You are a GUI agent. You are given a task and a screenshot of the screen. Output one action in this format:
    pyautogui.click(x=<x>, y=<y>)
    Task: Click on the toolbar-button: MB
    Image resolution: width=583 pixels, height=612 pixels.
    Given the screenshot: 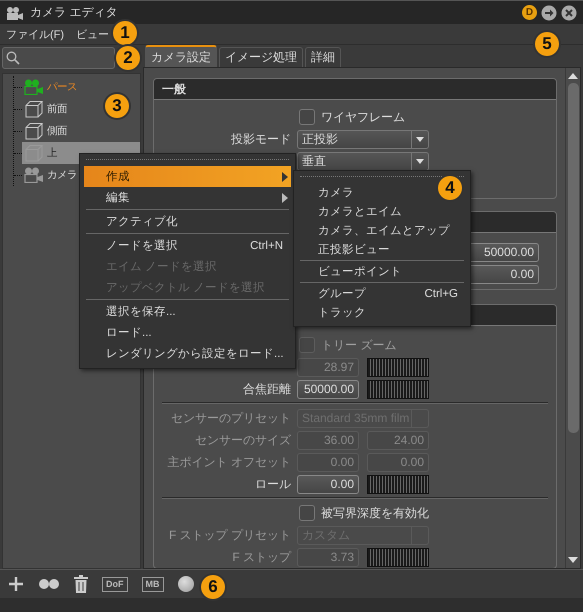 What is the action you would take?
    pyautogui.click(x=153, y=584)
    